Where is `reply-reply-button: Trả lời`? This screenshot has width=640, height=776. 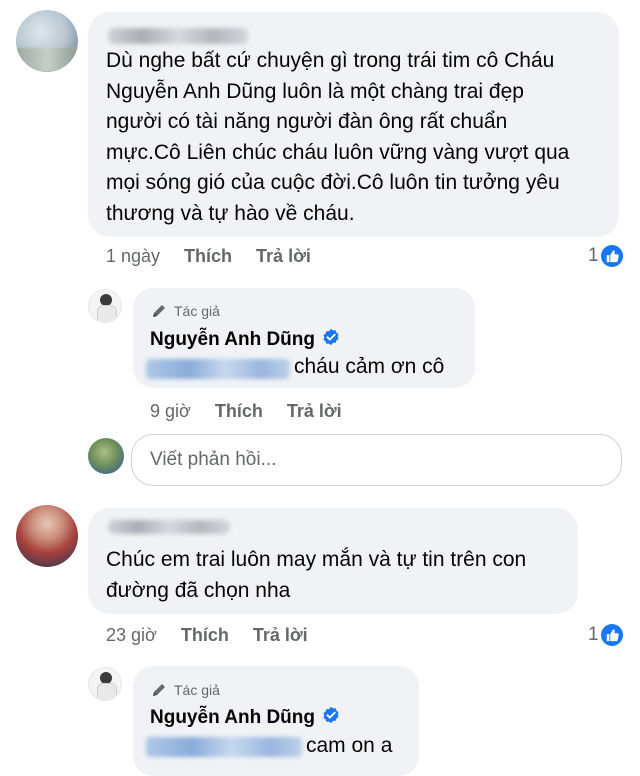
reply-reply-button: Trả lời is located at coordinates (314, 411).